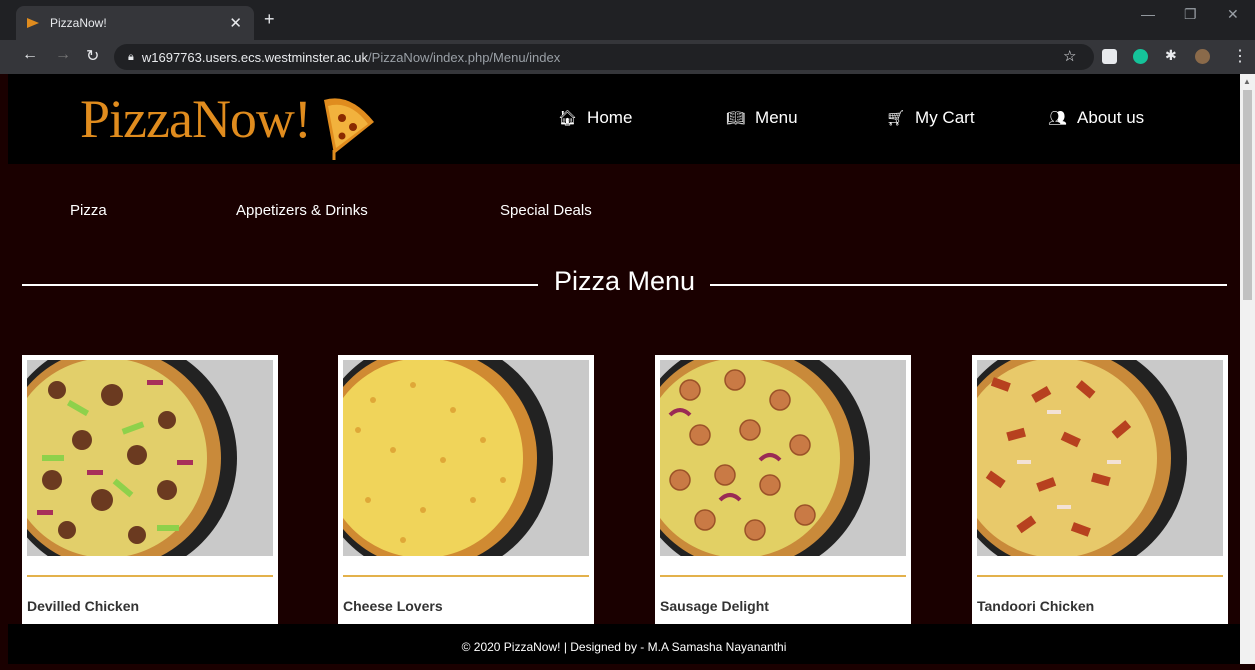  Describe the element at coordinates (1240, 56) in the screenshot. I see `browser-menu-icon: ⋮` at that location.